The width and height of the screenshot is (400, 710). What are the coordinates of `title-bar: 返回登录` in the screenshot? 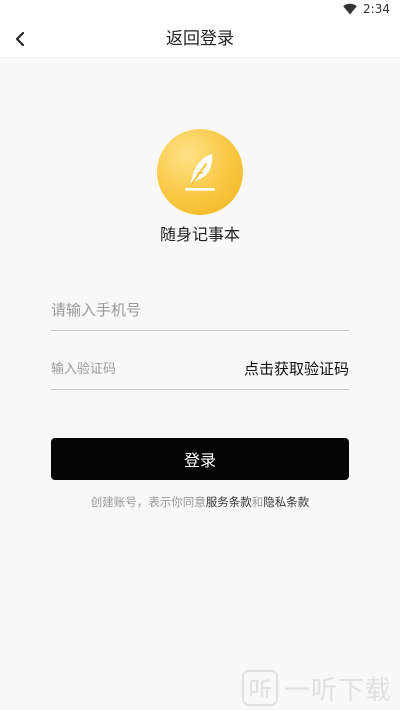 It's located at (200, 39).